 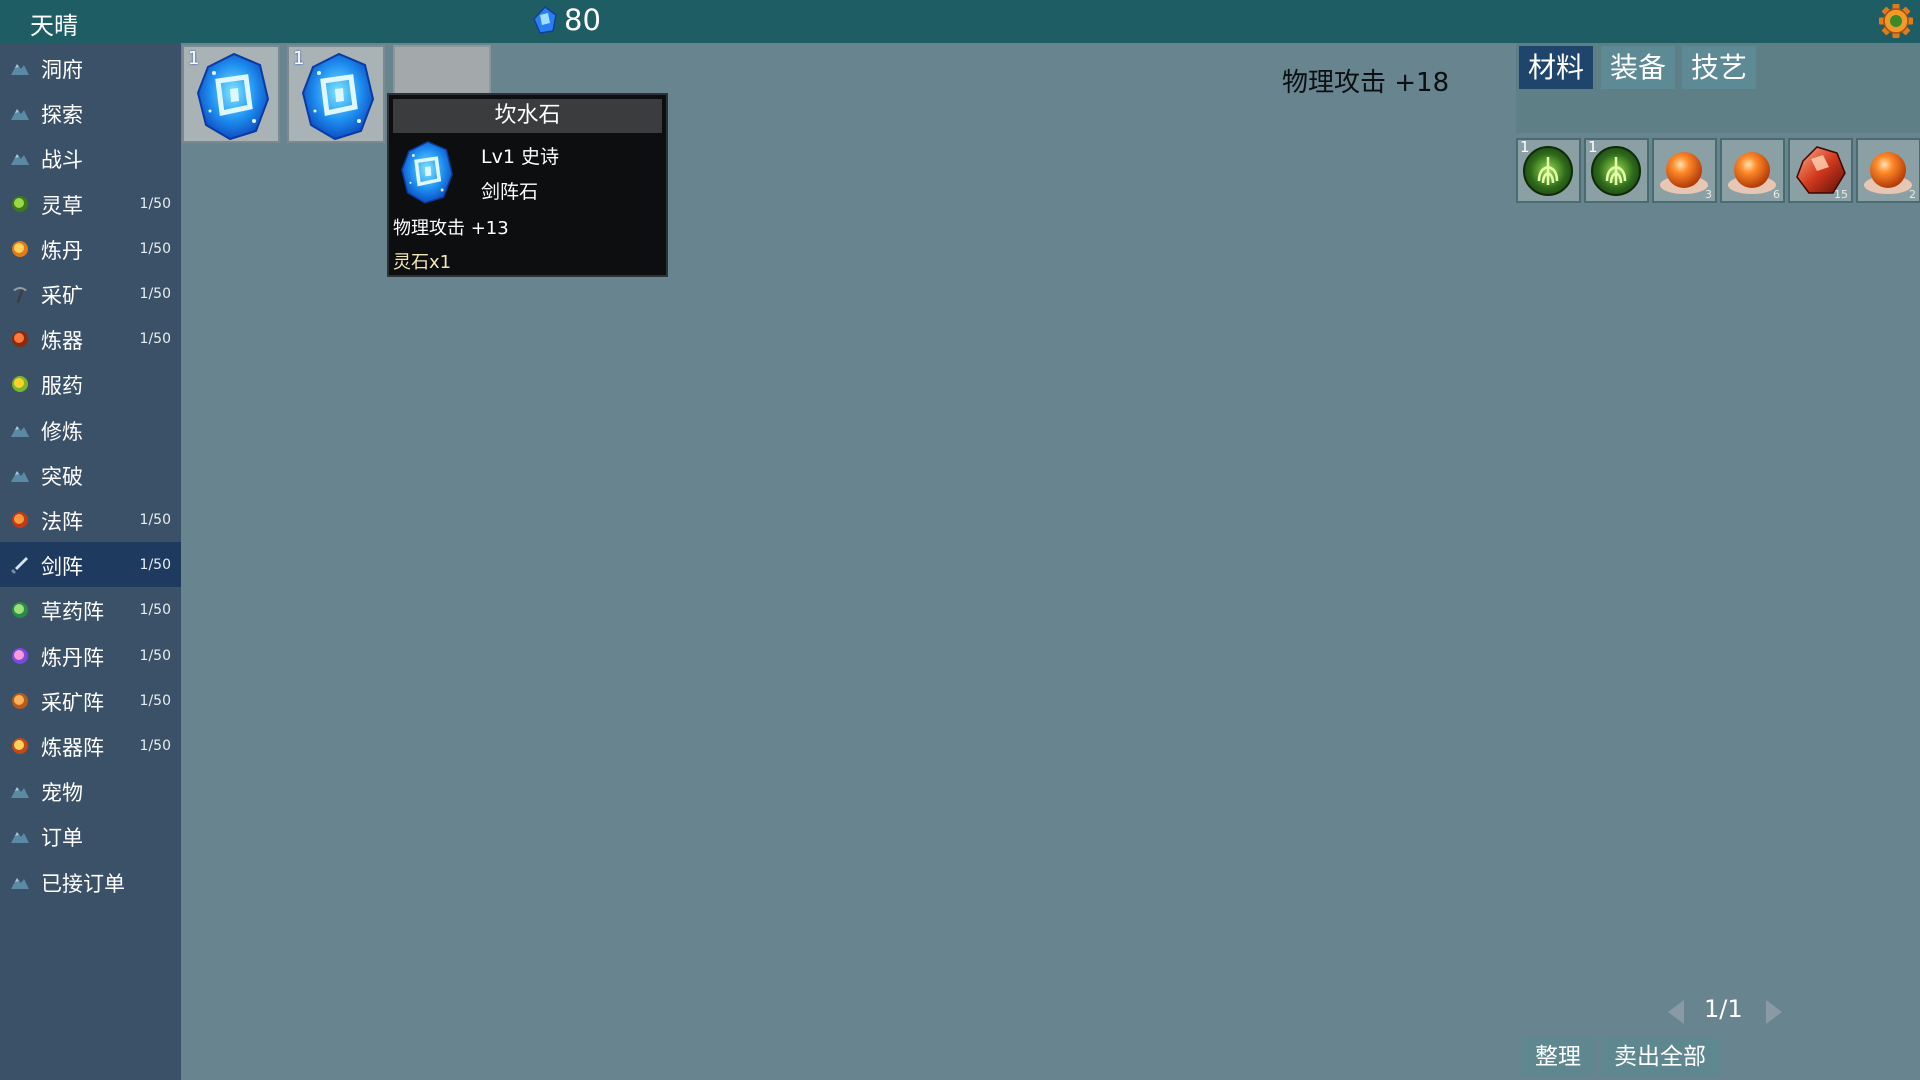 I want to click on currency-display: 80, so click(x=566, y=20).